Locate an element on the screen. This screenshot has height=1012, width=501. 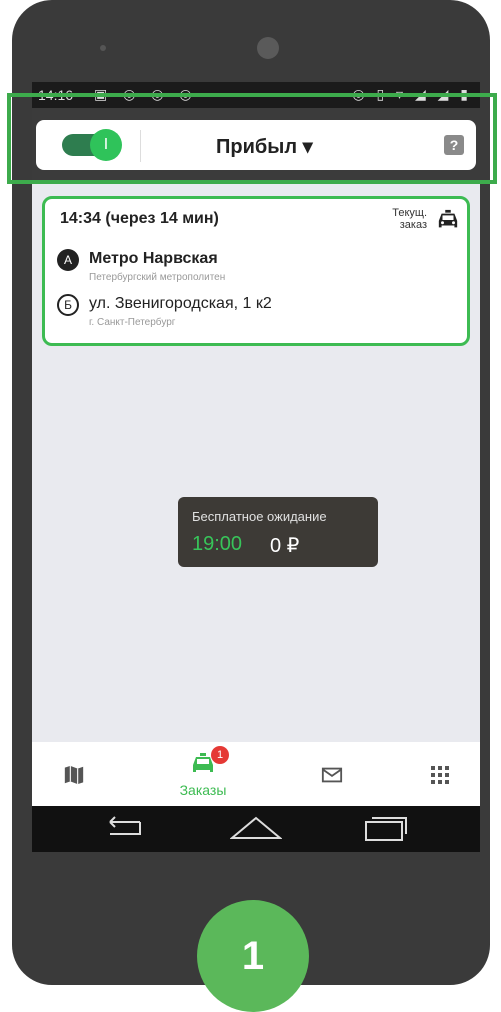
current-order-label: Текущ. заказ is located at coordinates (397, 219).